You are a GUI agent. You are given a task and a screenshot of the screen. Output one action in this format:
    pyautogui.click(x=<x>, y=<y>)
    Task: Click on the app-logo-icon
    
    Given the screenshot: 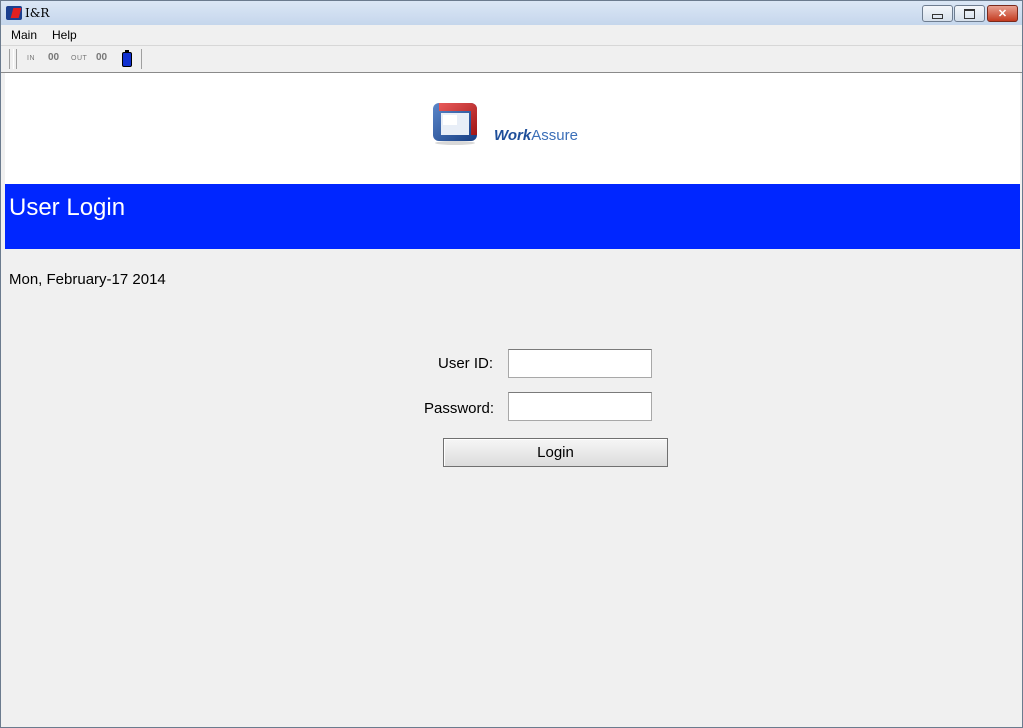 What is the action you would take?
    pyautogui.click(x=14, y=13)
    